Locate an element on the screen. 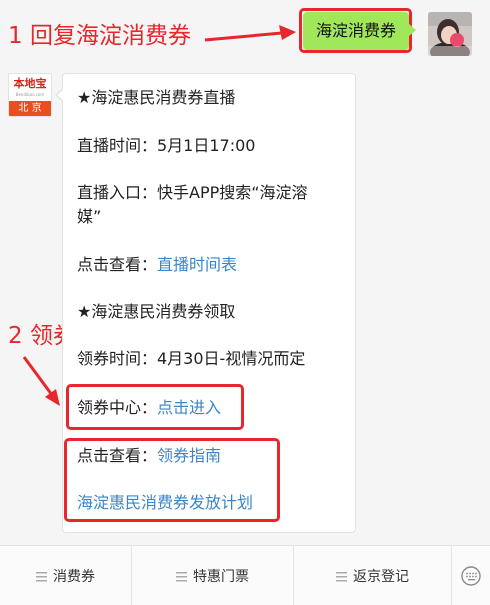  claim-center-highlight is located at coordinates (155, 407).